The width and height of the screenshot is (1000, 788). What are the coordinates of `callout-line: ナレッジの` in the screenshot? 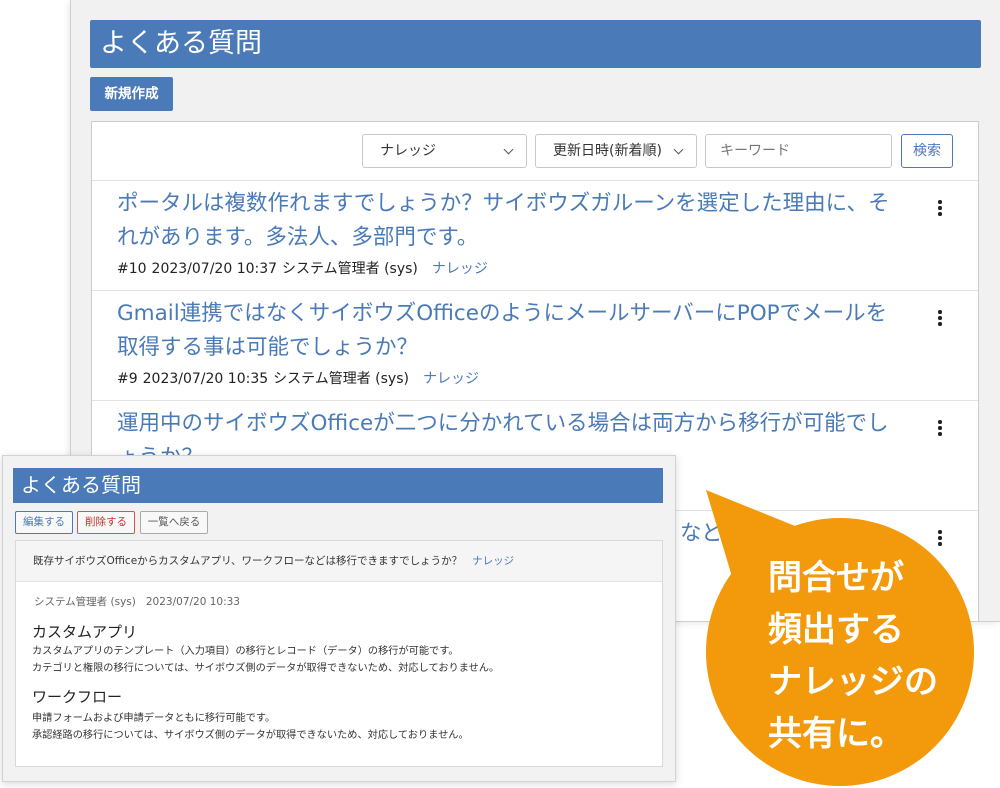 It's located at (853, 682).